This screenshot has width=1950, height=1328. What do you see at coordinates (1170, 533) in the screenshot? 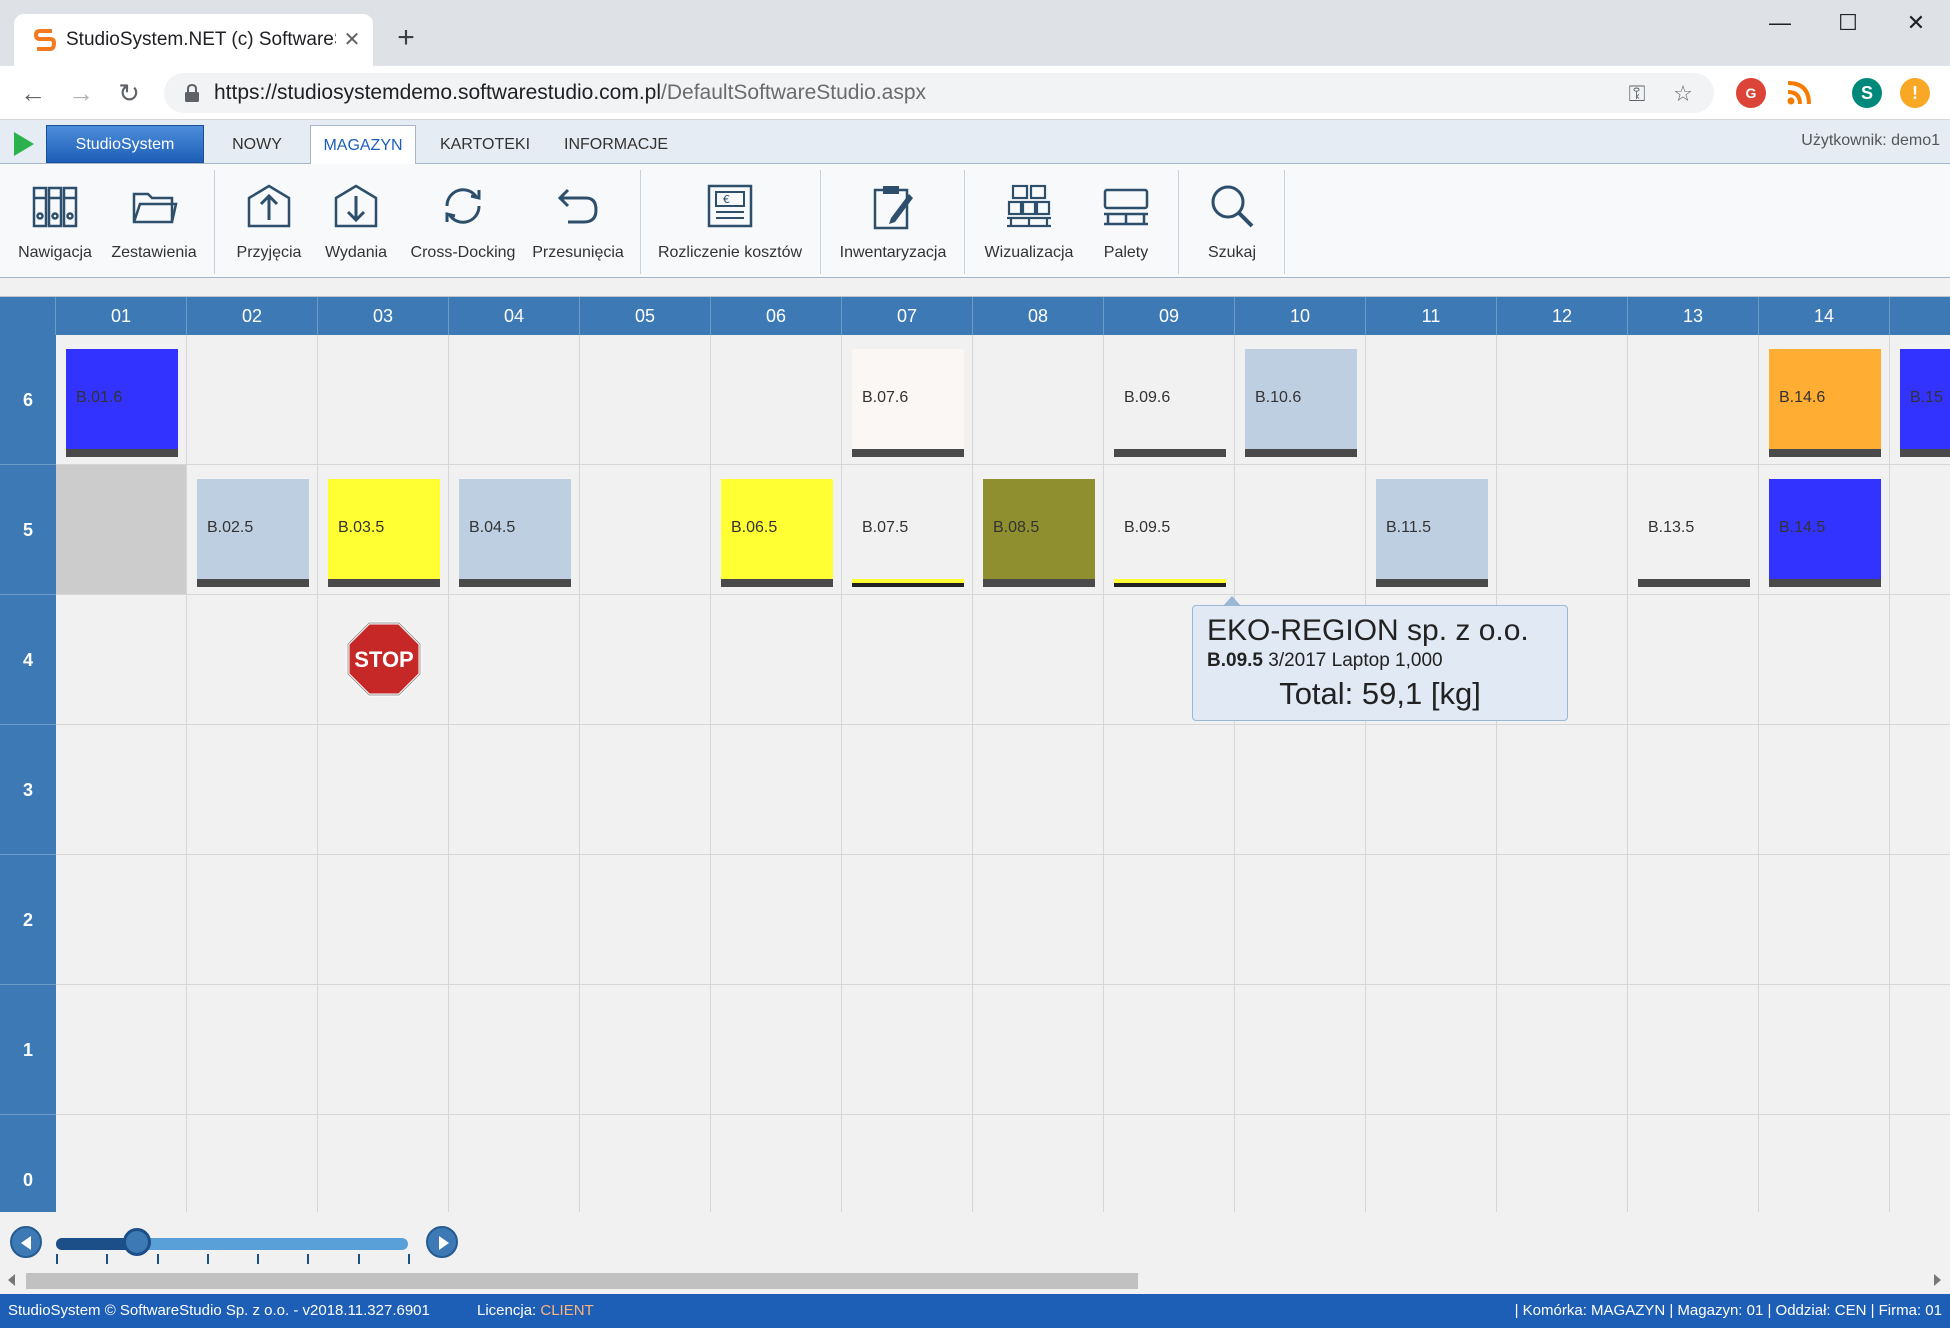
I see `storage-location: B.09.5` at bounding box center [1170, 533].